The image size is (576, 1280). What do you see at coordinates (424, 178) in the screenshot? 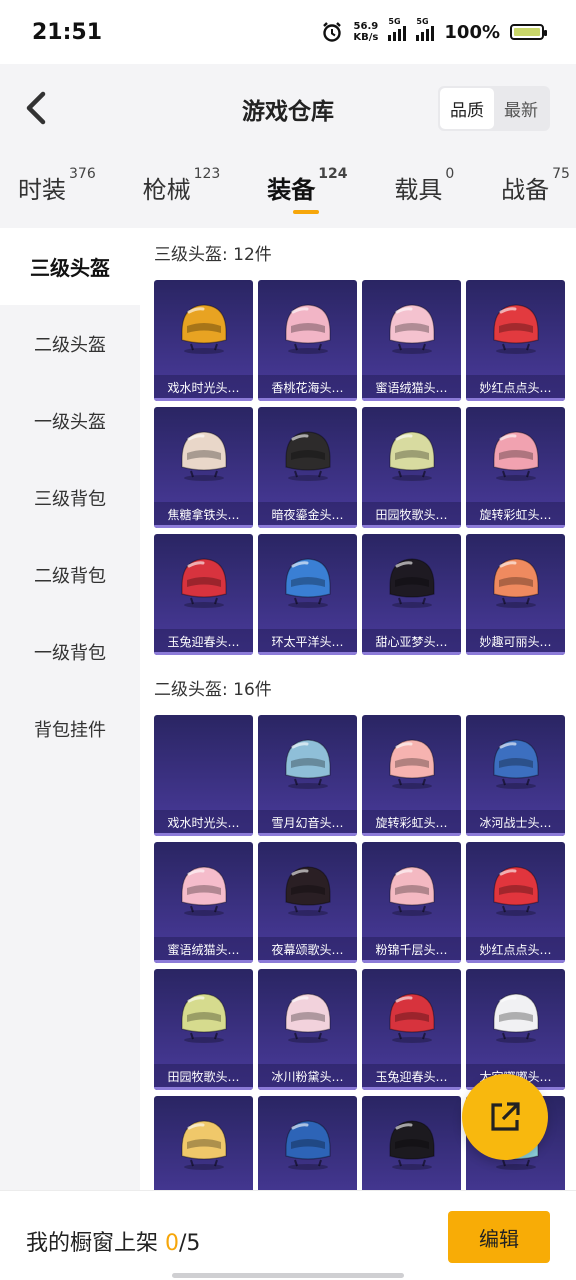
I see `tab-vehicles: 载具0` at bounding box center [424, 178].